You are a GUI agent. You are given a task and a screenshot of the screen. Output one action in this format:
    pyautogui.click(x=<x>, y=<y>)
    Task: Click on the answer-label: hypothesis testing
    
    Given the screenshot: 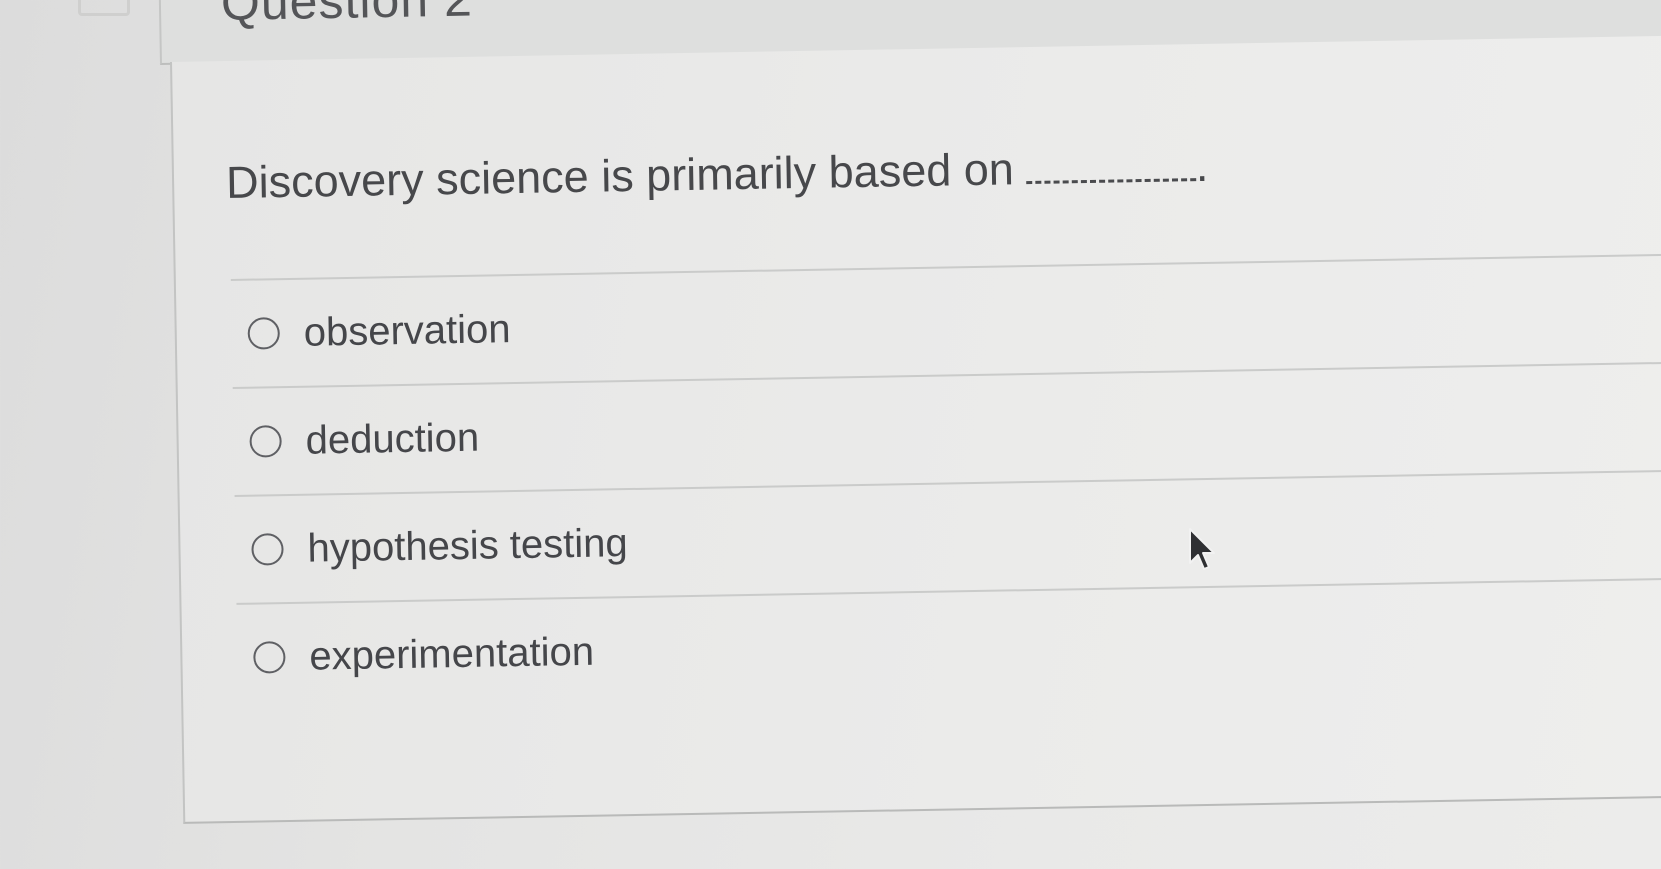 What is the action you would take?
    pyautogui.click(x=467, y=546)
    